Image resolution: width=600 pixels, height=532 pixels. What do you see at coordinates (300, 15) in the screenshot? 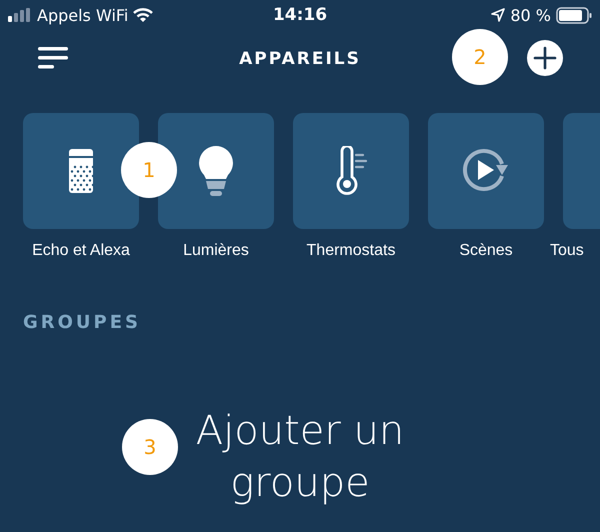
I see `clock-time: 14:16` at bounding box center [300, 15].